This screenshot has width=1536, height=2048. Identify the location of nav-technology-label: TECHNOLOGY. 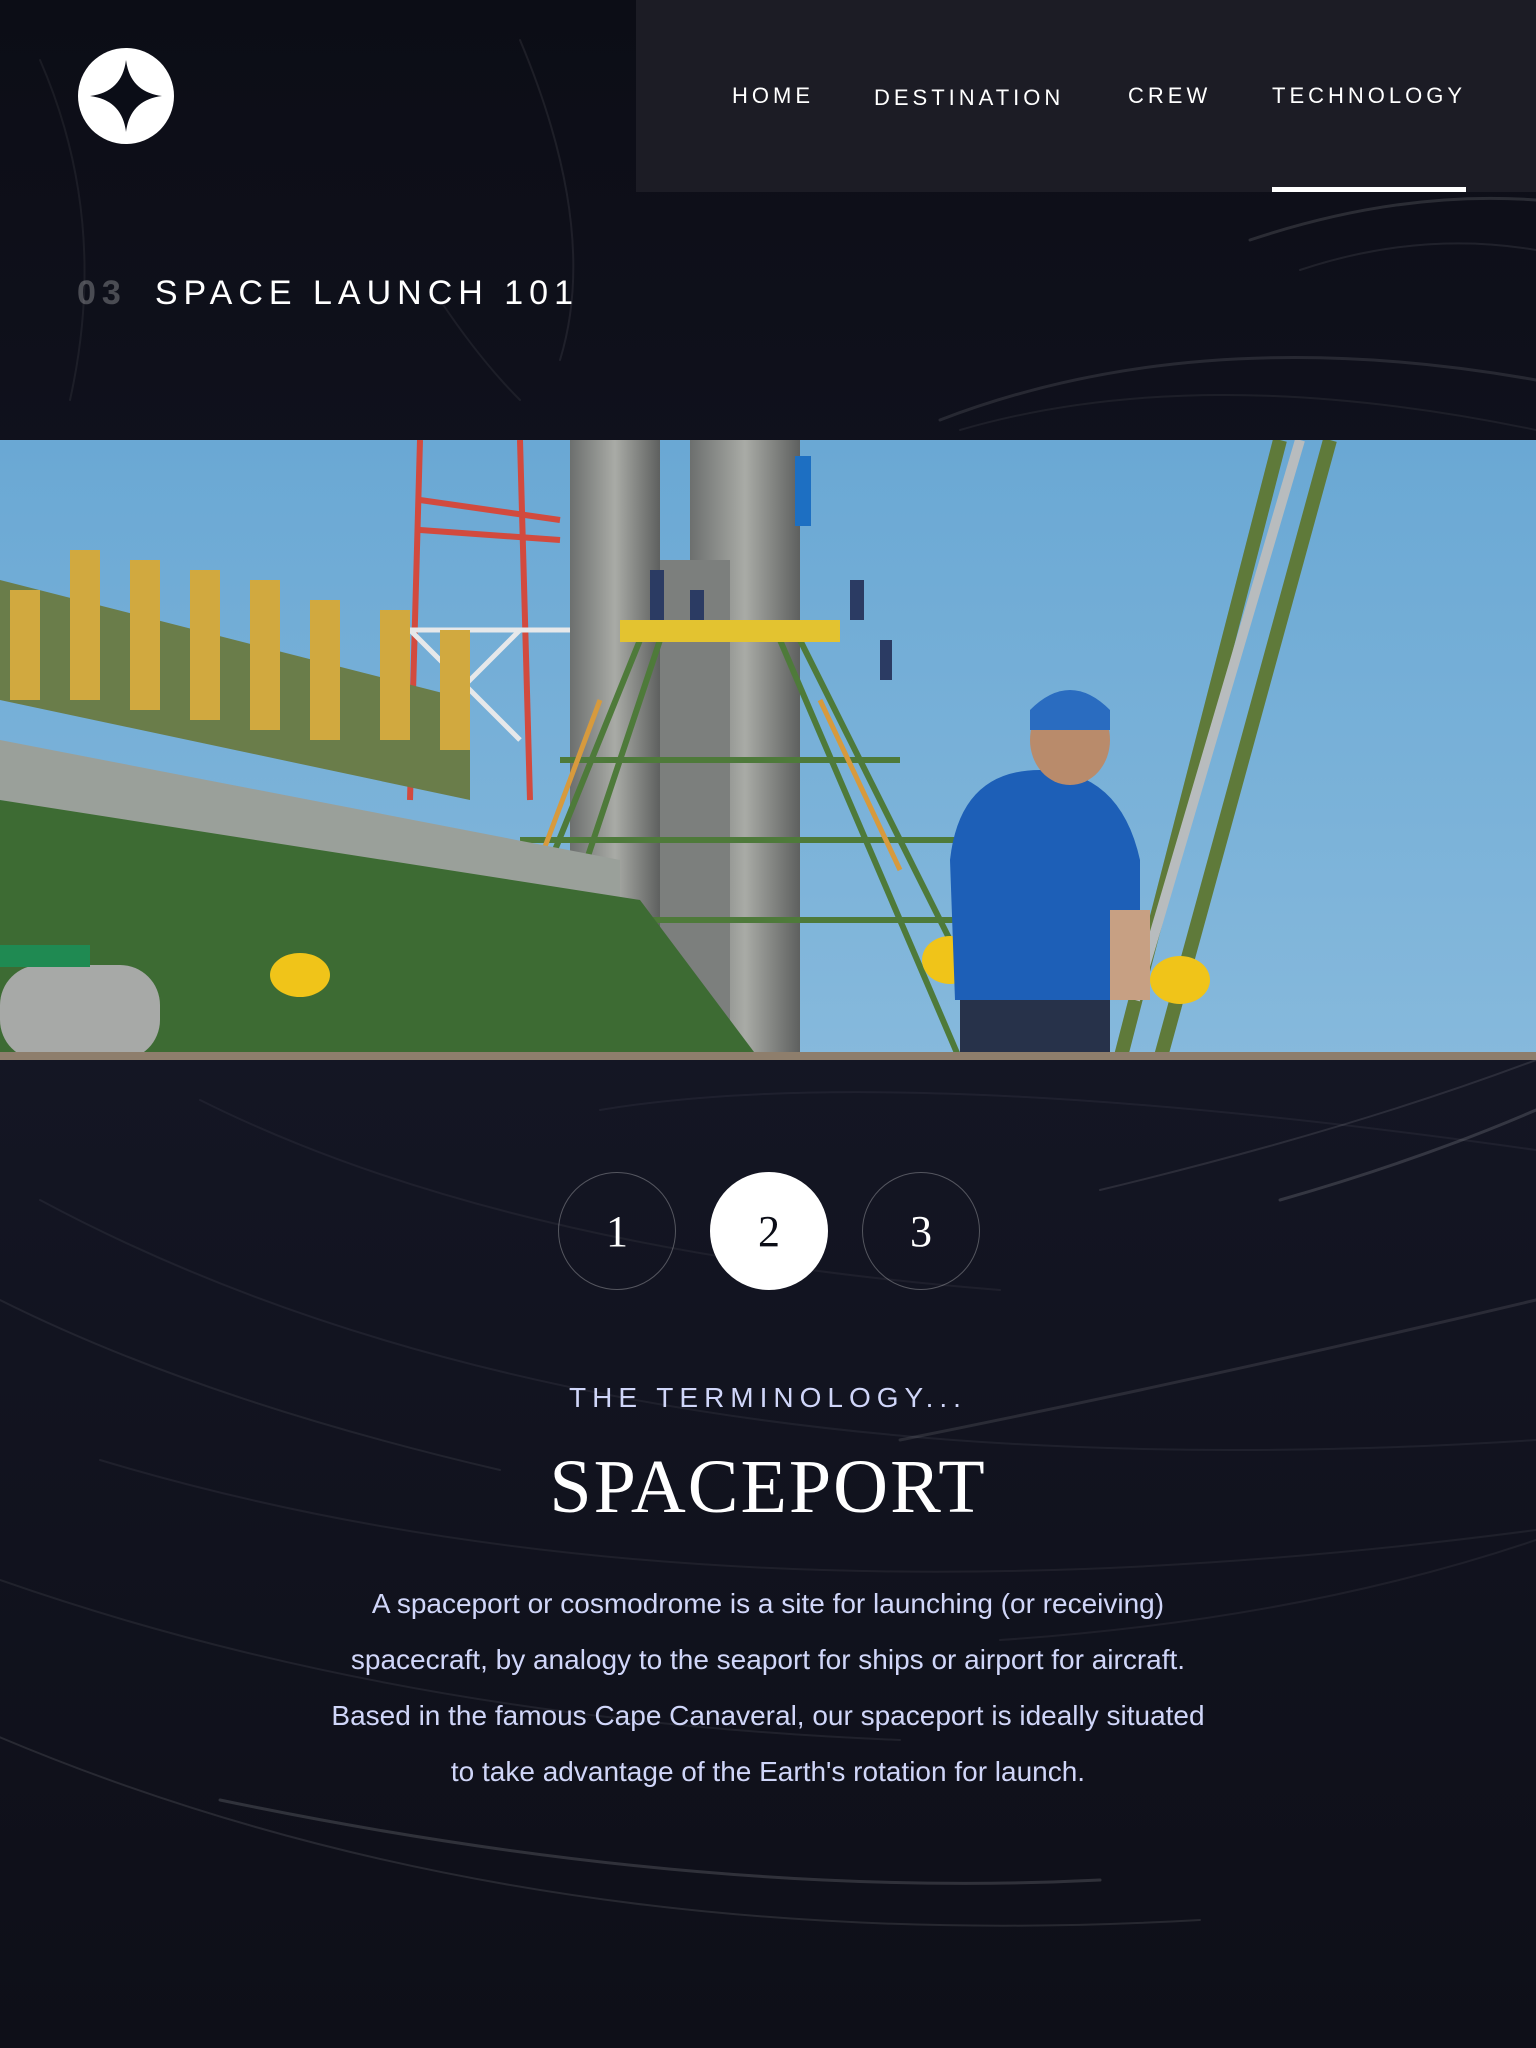
(1369, 95).